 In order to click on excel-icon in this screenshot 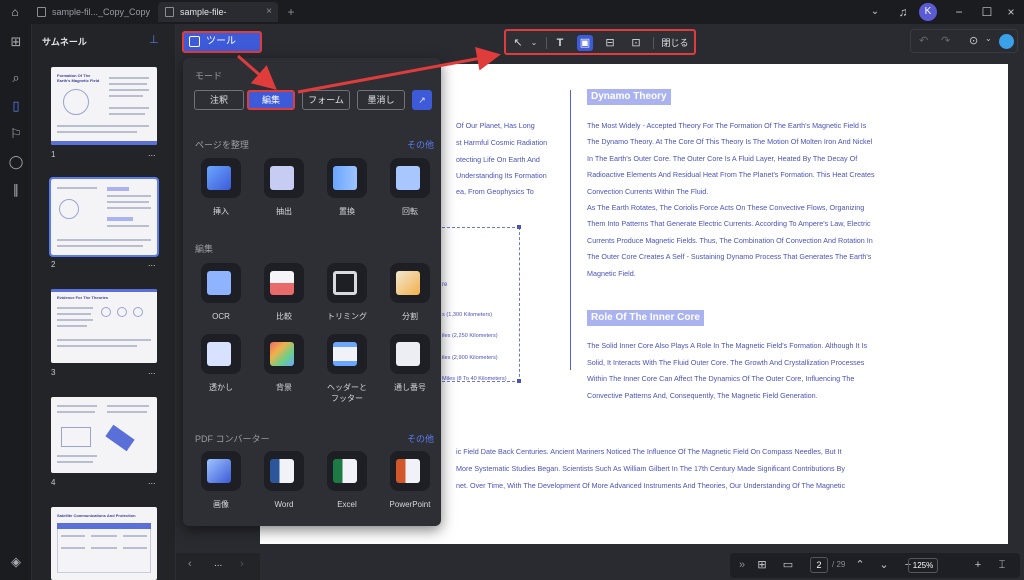, I will do `click(345, 471)`.